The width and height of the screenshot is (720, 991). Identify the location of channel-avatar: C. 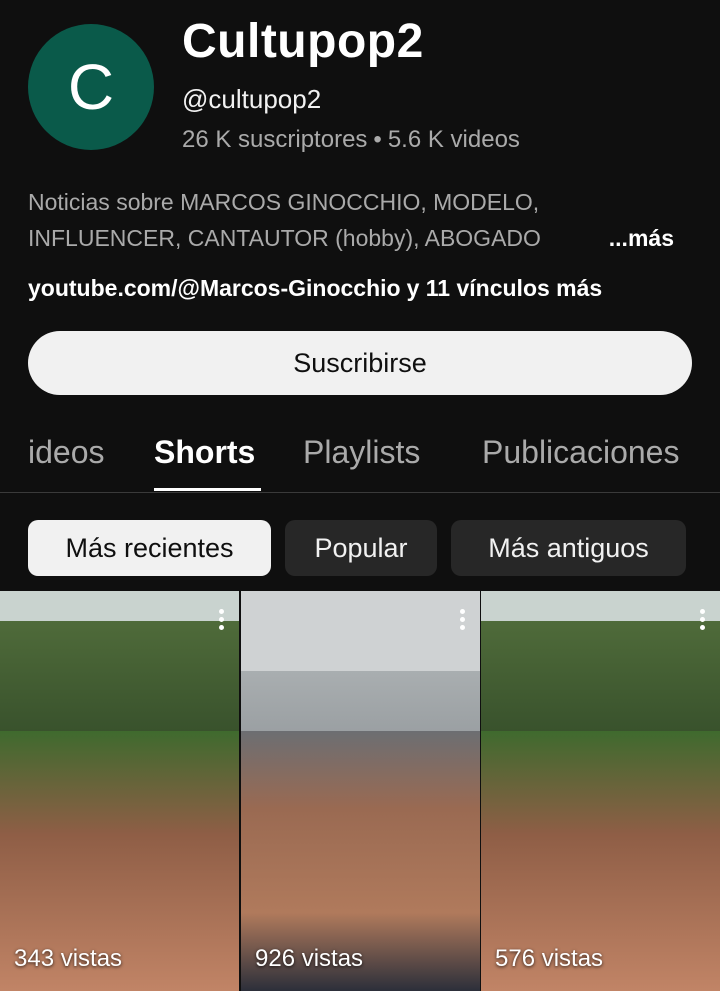
(91, 87).